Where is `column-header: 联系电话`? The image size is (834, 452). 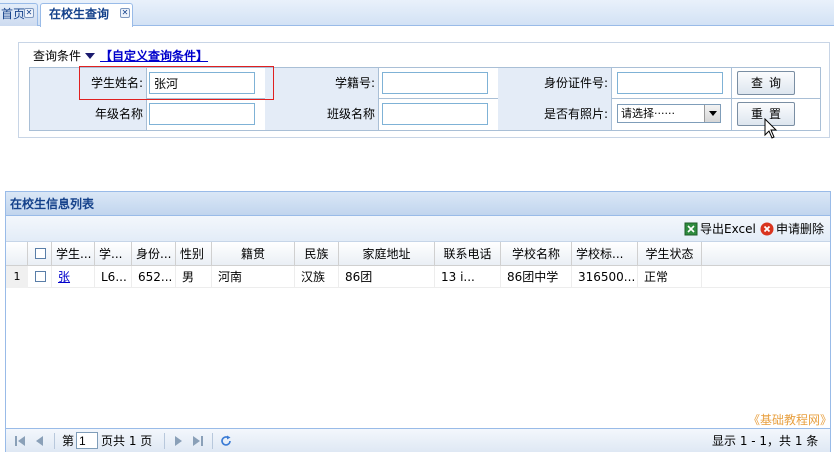
column-header: 联系电话 is located at coordinates (468, 254).